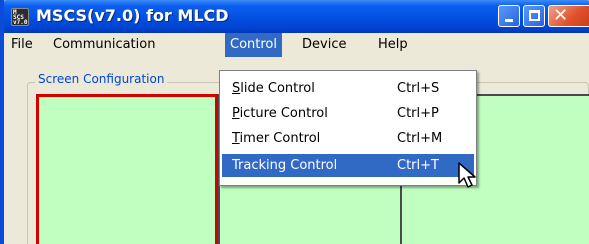 The width and height of the screenshot is (589, 244). I want to click on slide-control-label: Slide Control, so click(273, 88).